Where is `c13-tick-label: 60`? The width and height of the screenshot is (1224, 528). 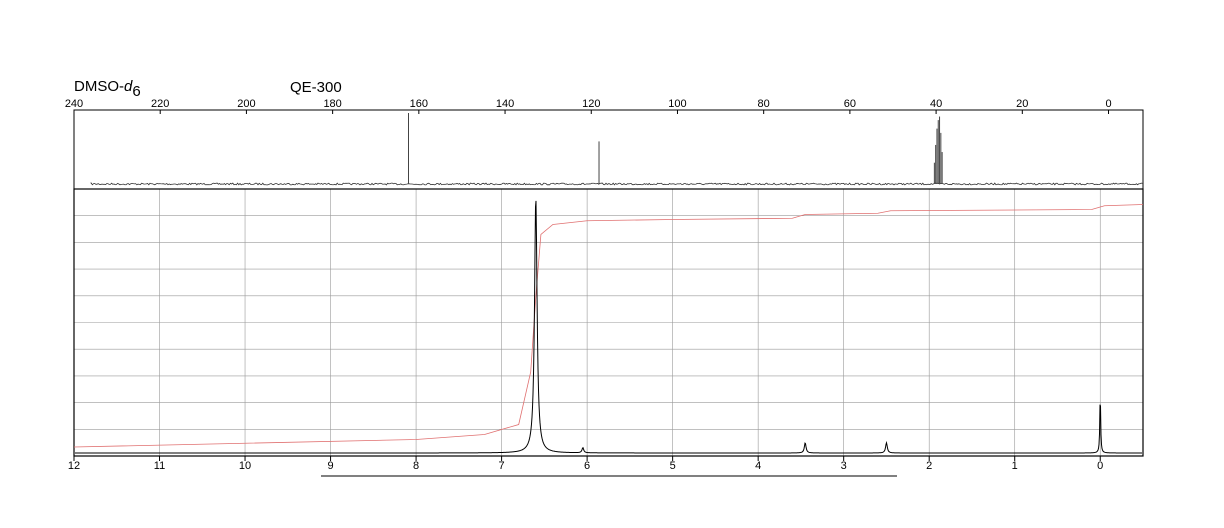
c13-tick-label: 60 is located at coordinates (850, 104).